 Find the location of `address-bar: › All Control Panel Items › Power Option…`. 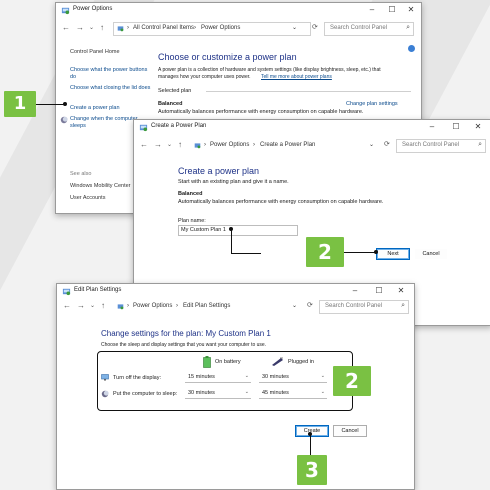

address-bar: › All Control Panel Items › Power Option… is located at coordinates (212, 29).